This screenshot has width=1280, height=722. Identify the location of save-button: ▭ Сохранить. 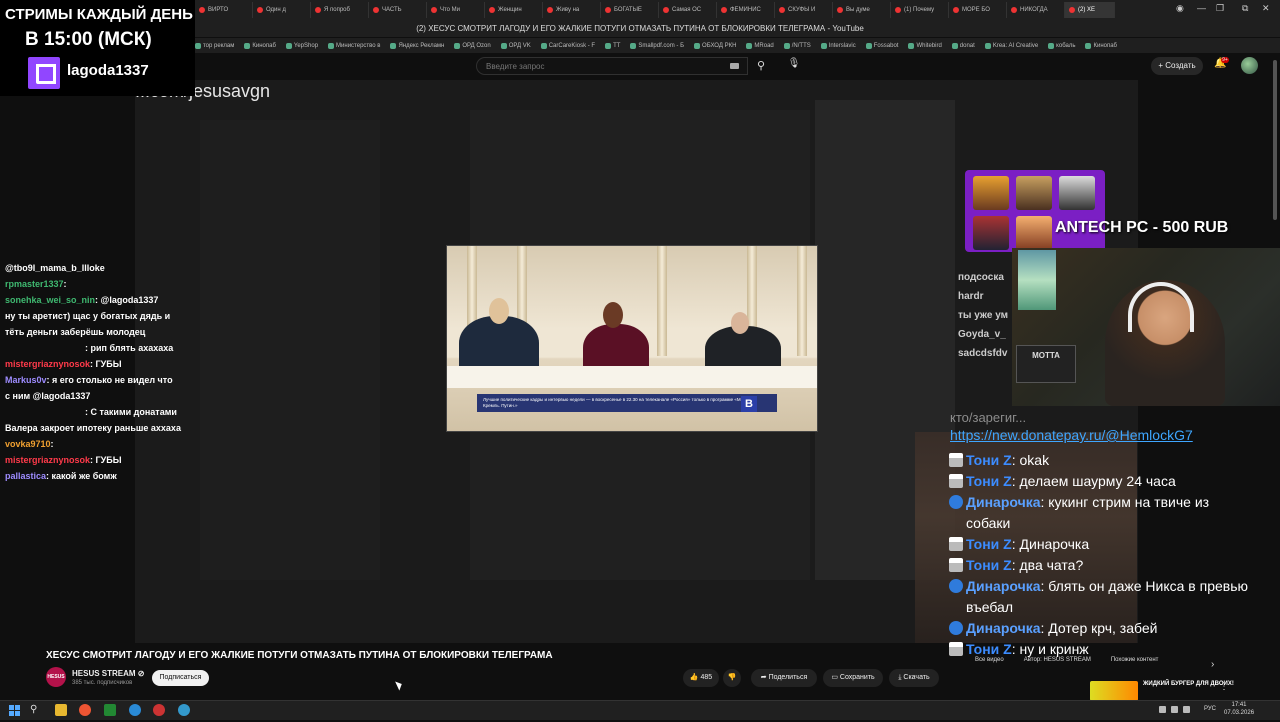
(853, 678).